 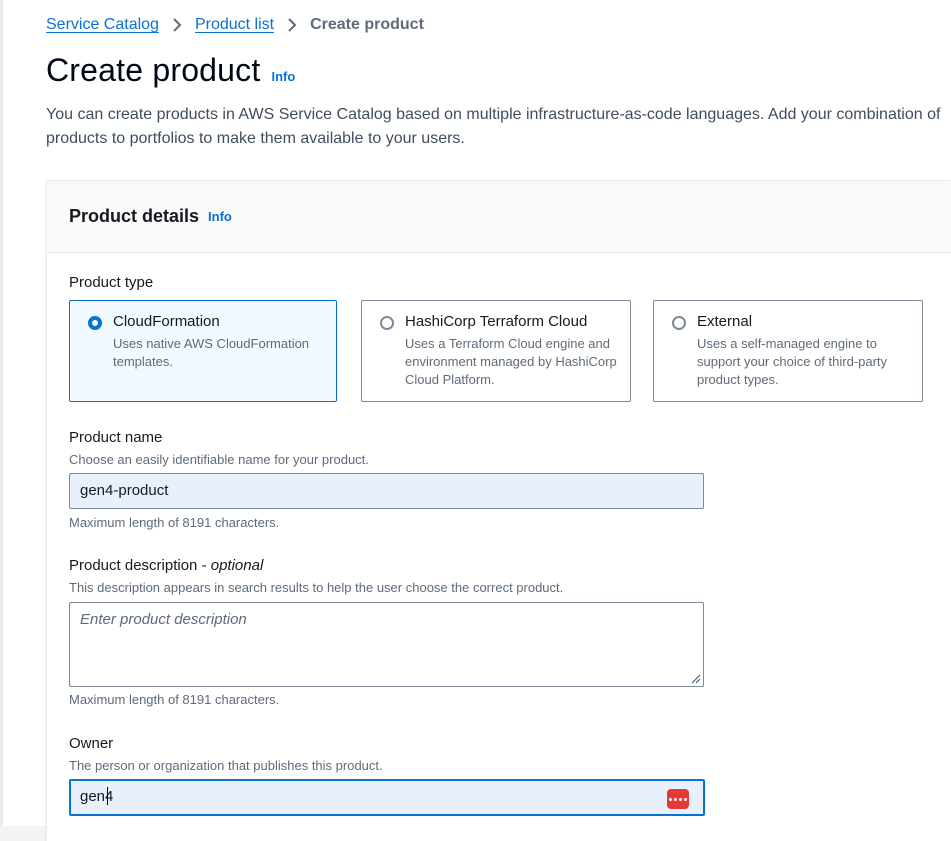 What do you see at coordinates (496, 321) in the screenshot?
I see `tile-title: HashiCorp Terraform Cloud` at bounding box center [496, 321].